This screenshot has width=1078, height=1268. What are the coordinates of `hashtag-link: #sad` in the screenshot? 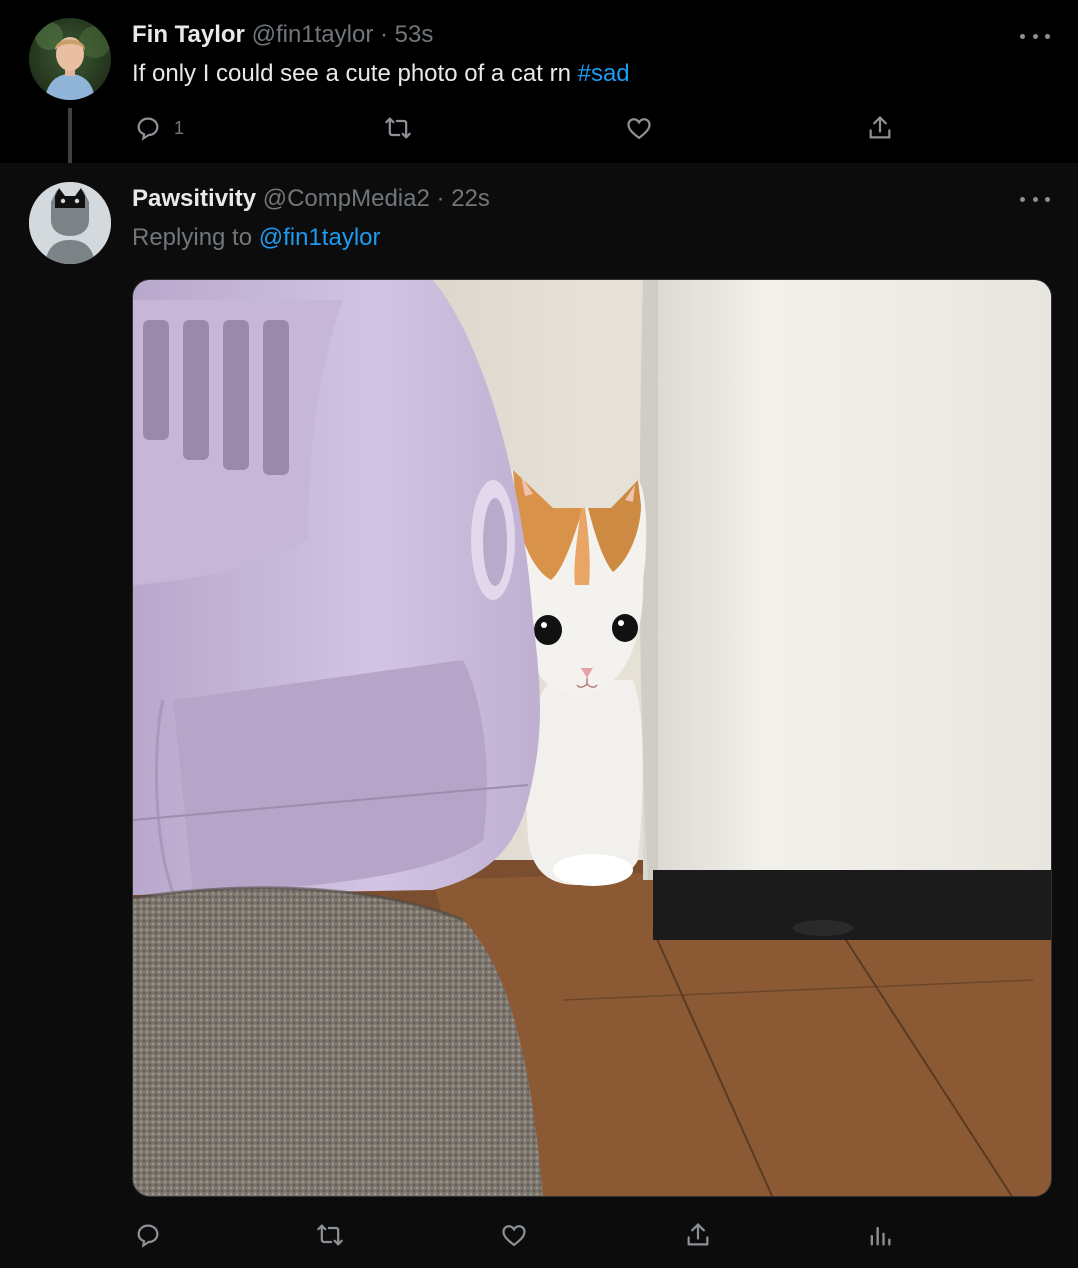 It's located at (604, 73).